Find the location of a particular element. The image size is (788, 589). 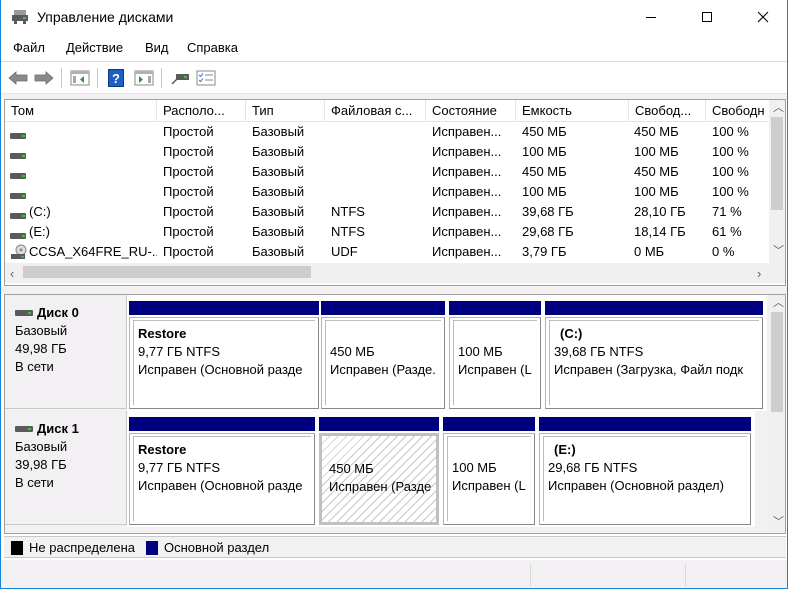

maximize-icon is located at coordinates (707, 17).